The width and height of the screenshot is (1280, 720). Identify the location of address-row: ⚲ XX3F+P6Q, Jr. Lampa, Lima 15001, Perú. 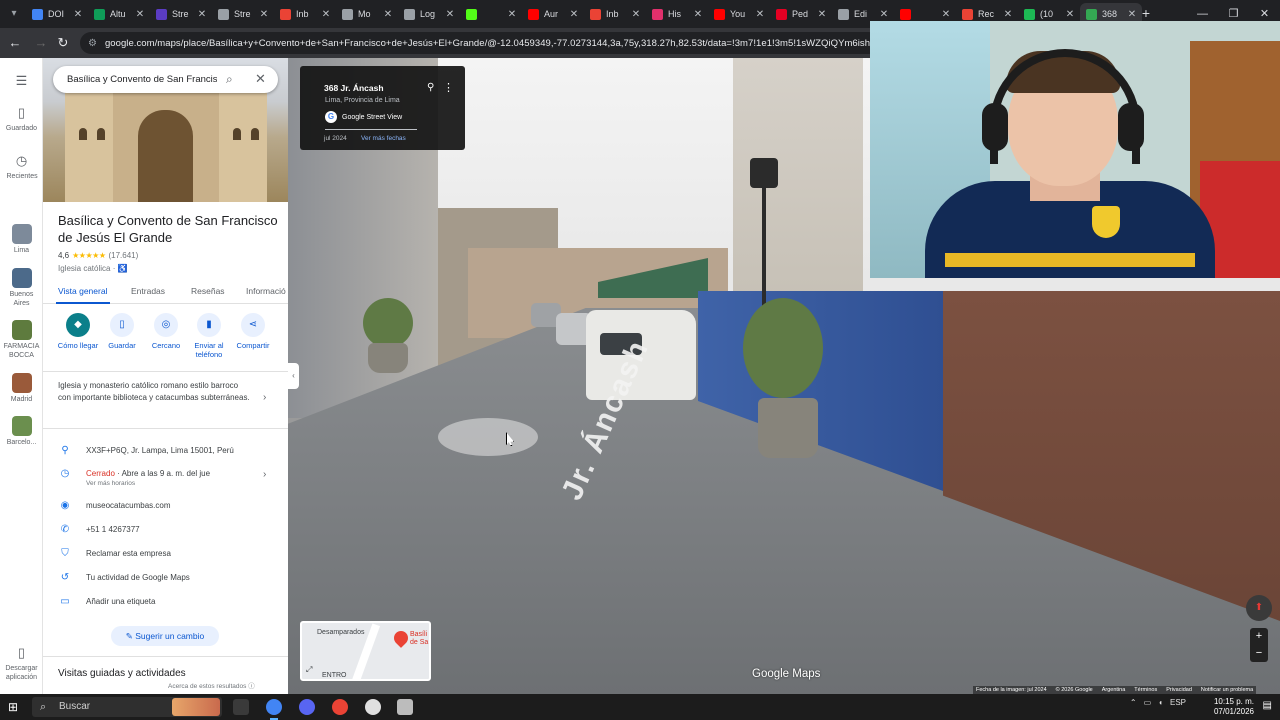
(165, 454).